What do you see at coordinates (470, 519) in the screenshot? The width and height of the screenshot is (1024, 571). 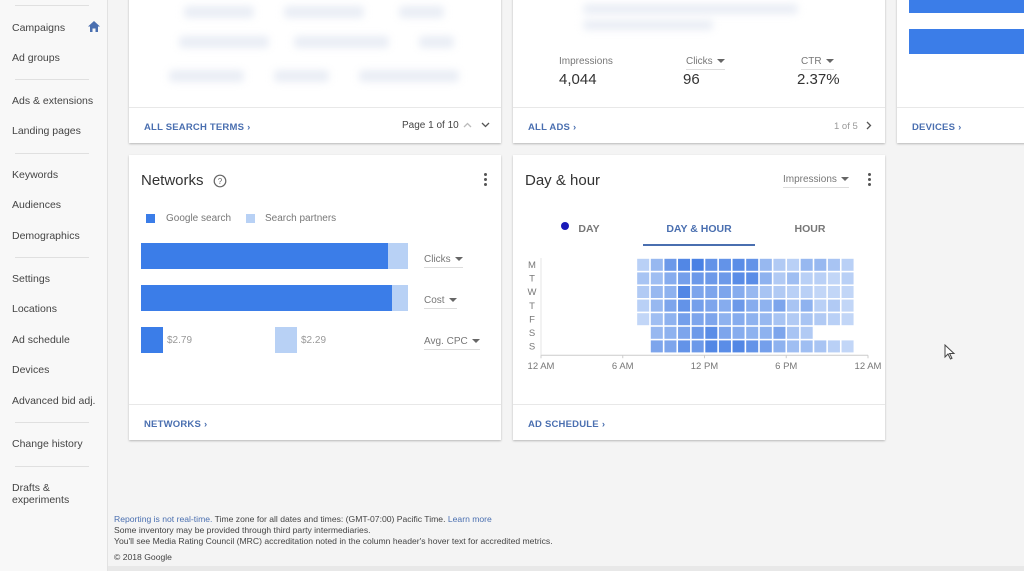 I see `learn-more-link: Learn more` at bounding box center [470, 519].